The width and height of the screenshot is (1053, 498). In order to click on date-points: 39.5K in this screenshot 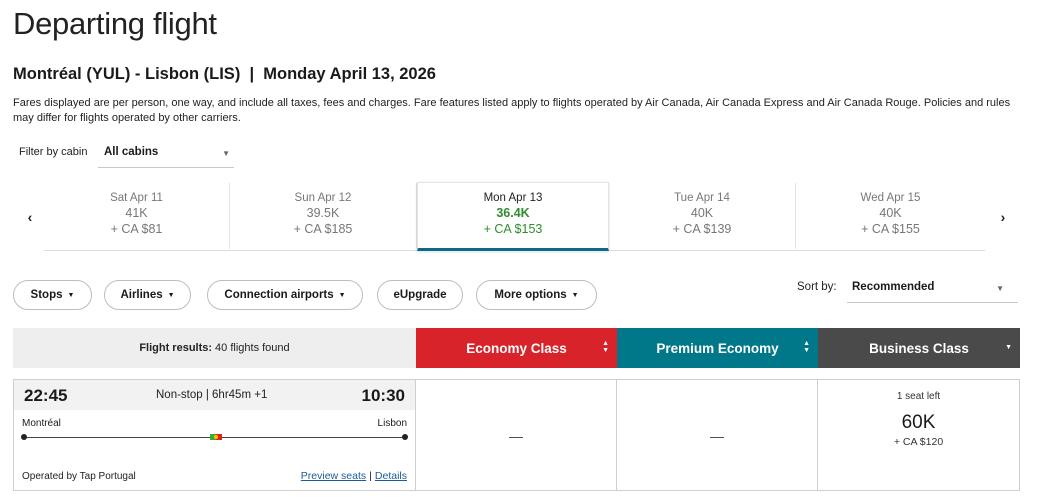, I will do `click(323, 213)`.